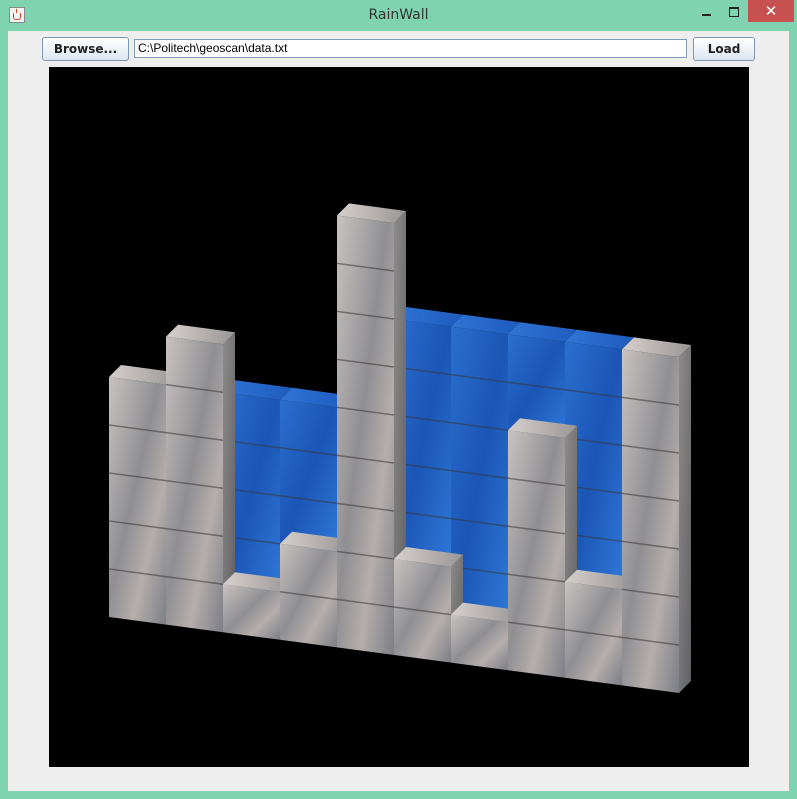 The image size is (797, 799). I want to click on file-path-field: C:\Politech\geoscan\data.txt, so click(410, 48).